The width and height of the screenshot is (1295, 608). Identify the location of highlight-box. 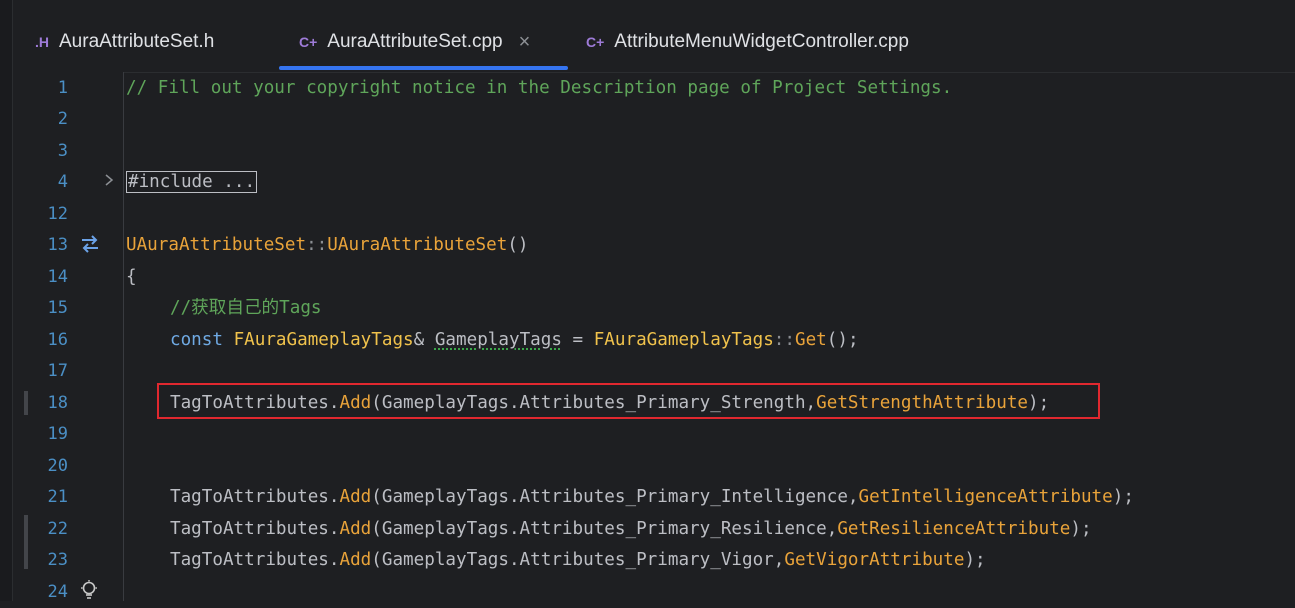
(628, 401).